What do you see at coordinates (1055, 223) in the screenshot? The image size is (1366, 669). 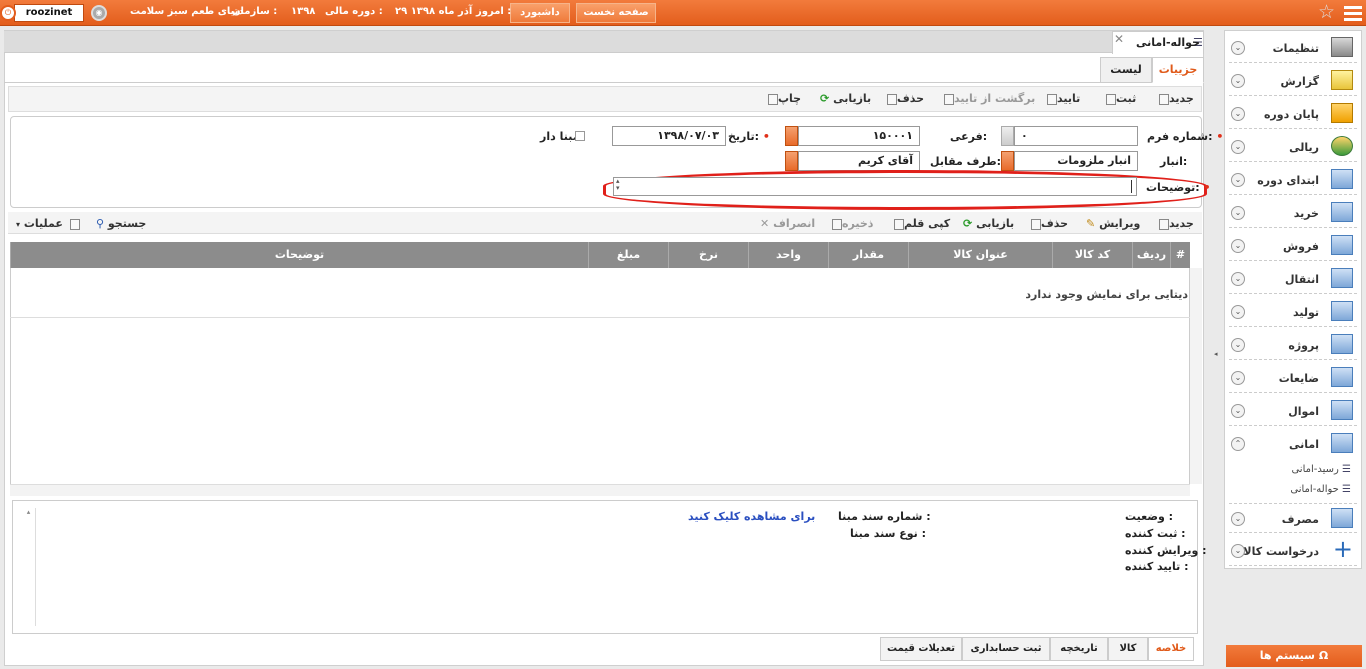 I see `item-delete-label: حذف` at bounding box center [1055, 223].